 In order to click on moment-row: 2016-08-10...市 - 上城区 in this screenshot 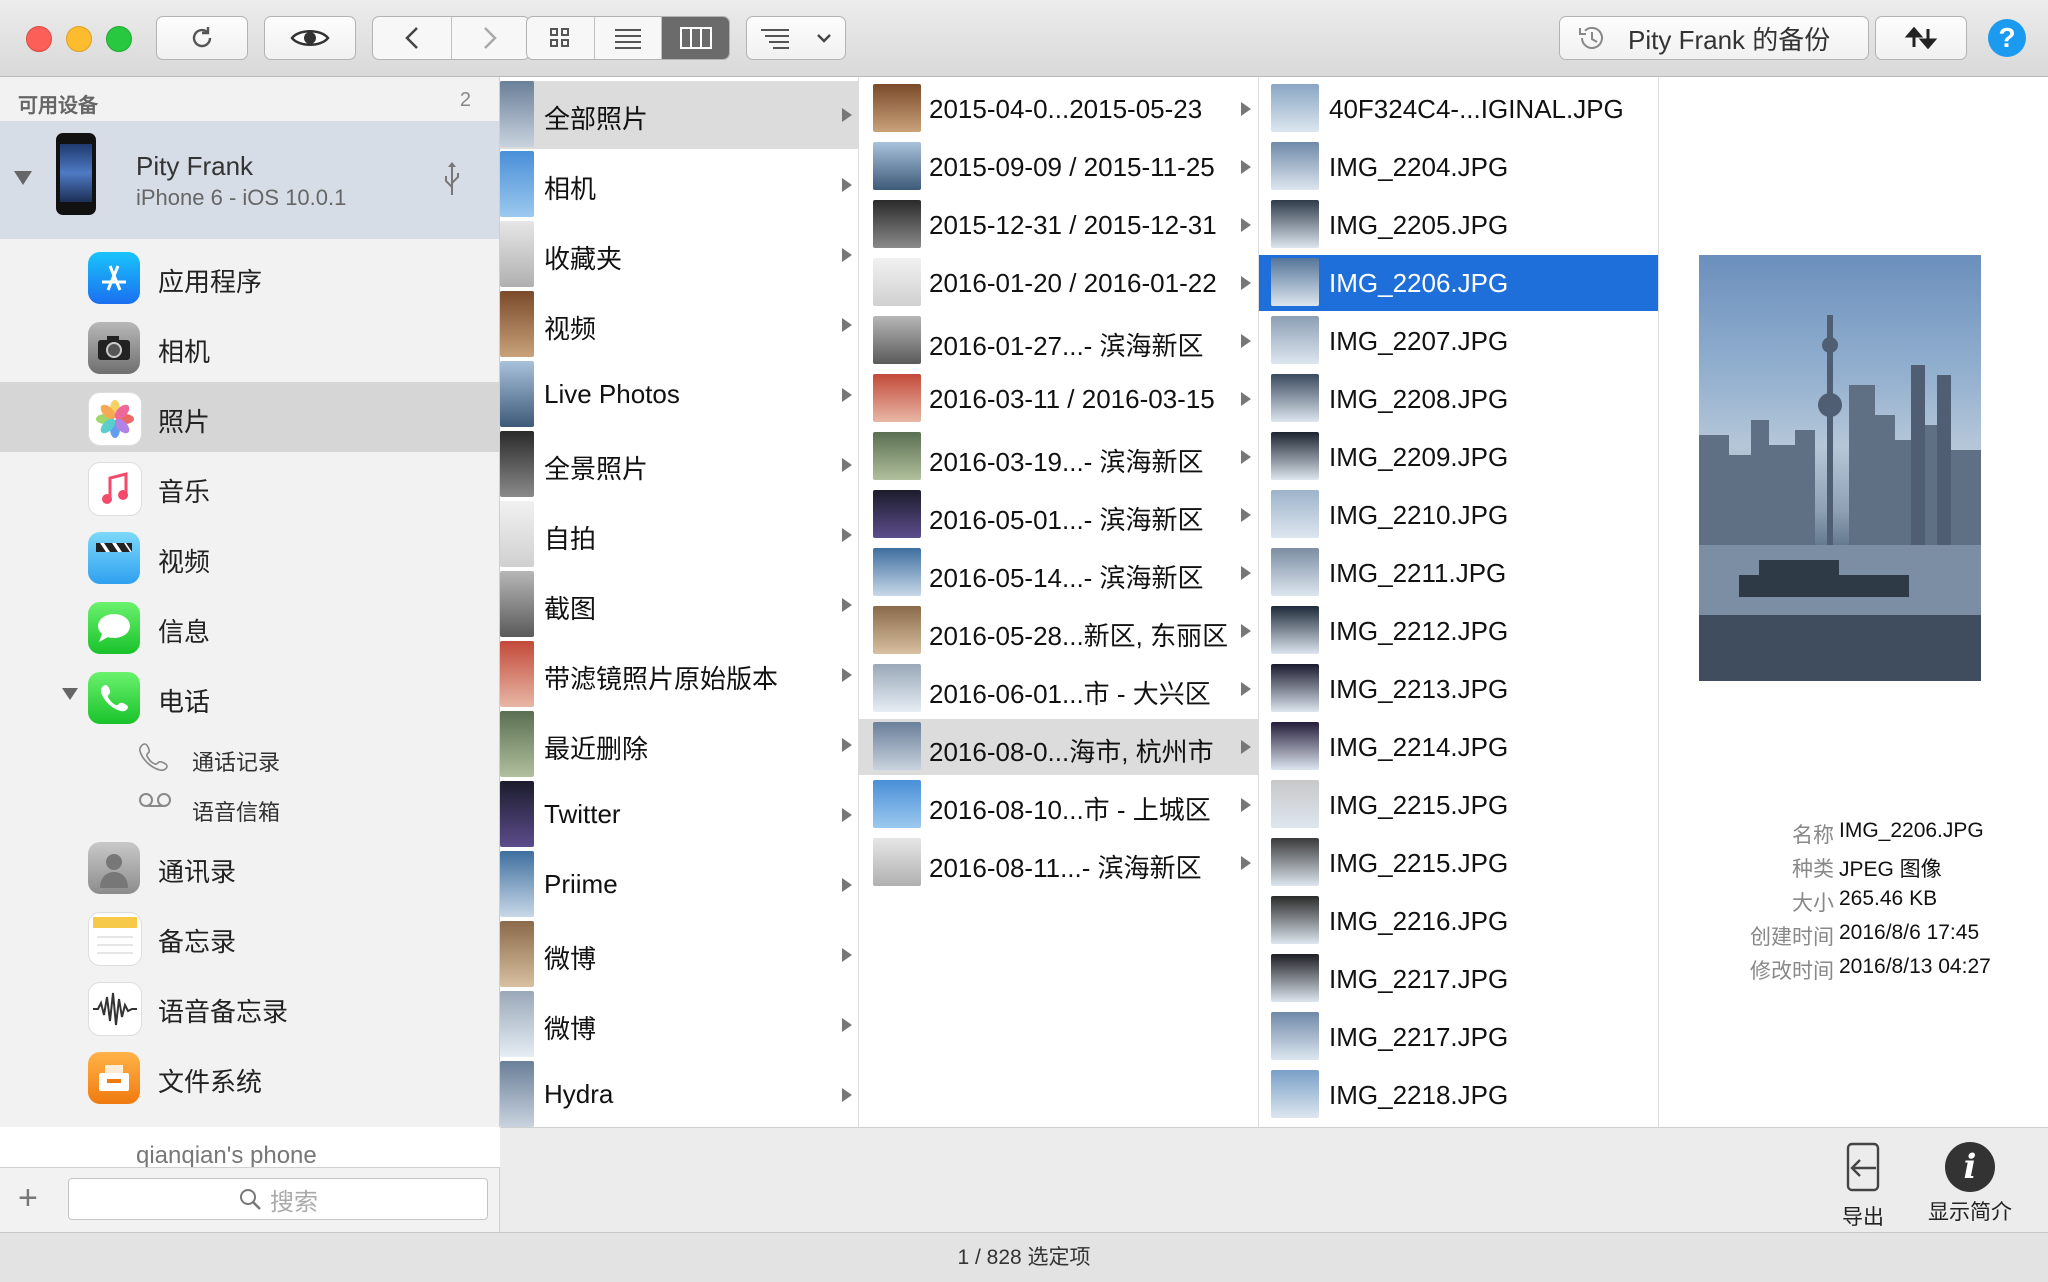, I will do `click(1058, 805)`.